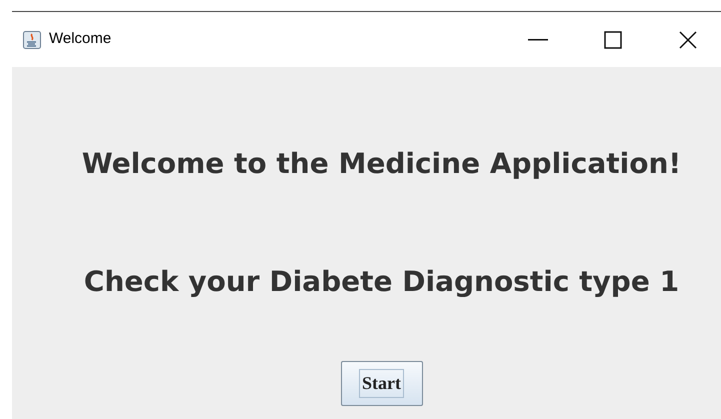  What do you see at coordinates (32, 39) in the screenshot?
I see `app-icon` at bounding box center [32, 39].